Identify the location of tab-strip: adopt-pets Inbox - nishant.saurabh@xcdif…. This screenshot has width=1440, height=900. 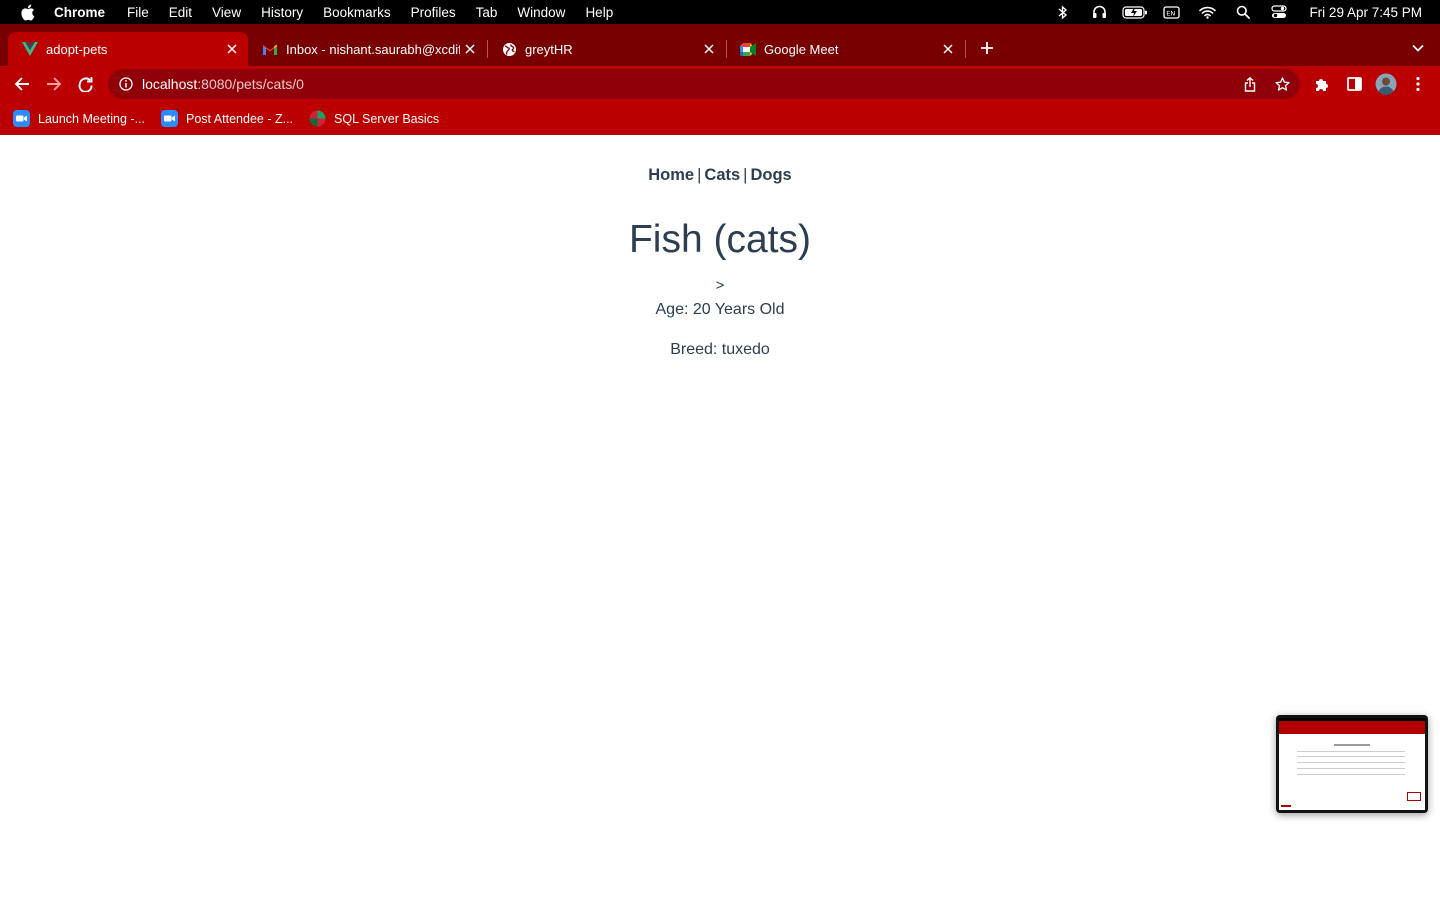
(720, 45).